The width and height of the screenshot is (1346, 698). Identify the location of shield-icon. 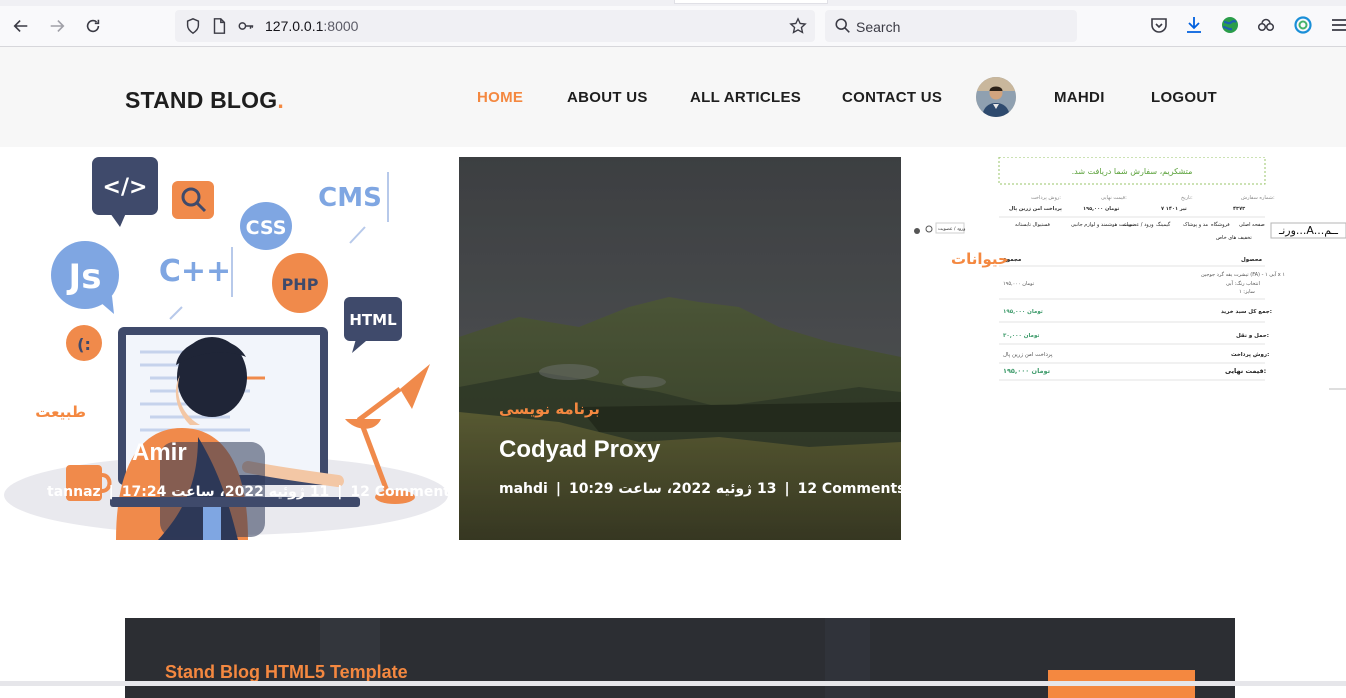
(193, 26).